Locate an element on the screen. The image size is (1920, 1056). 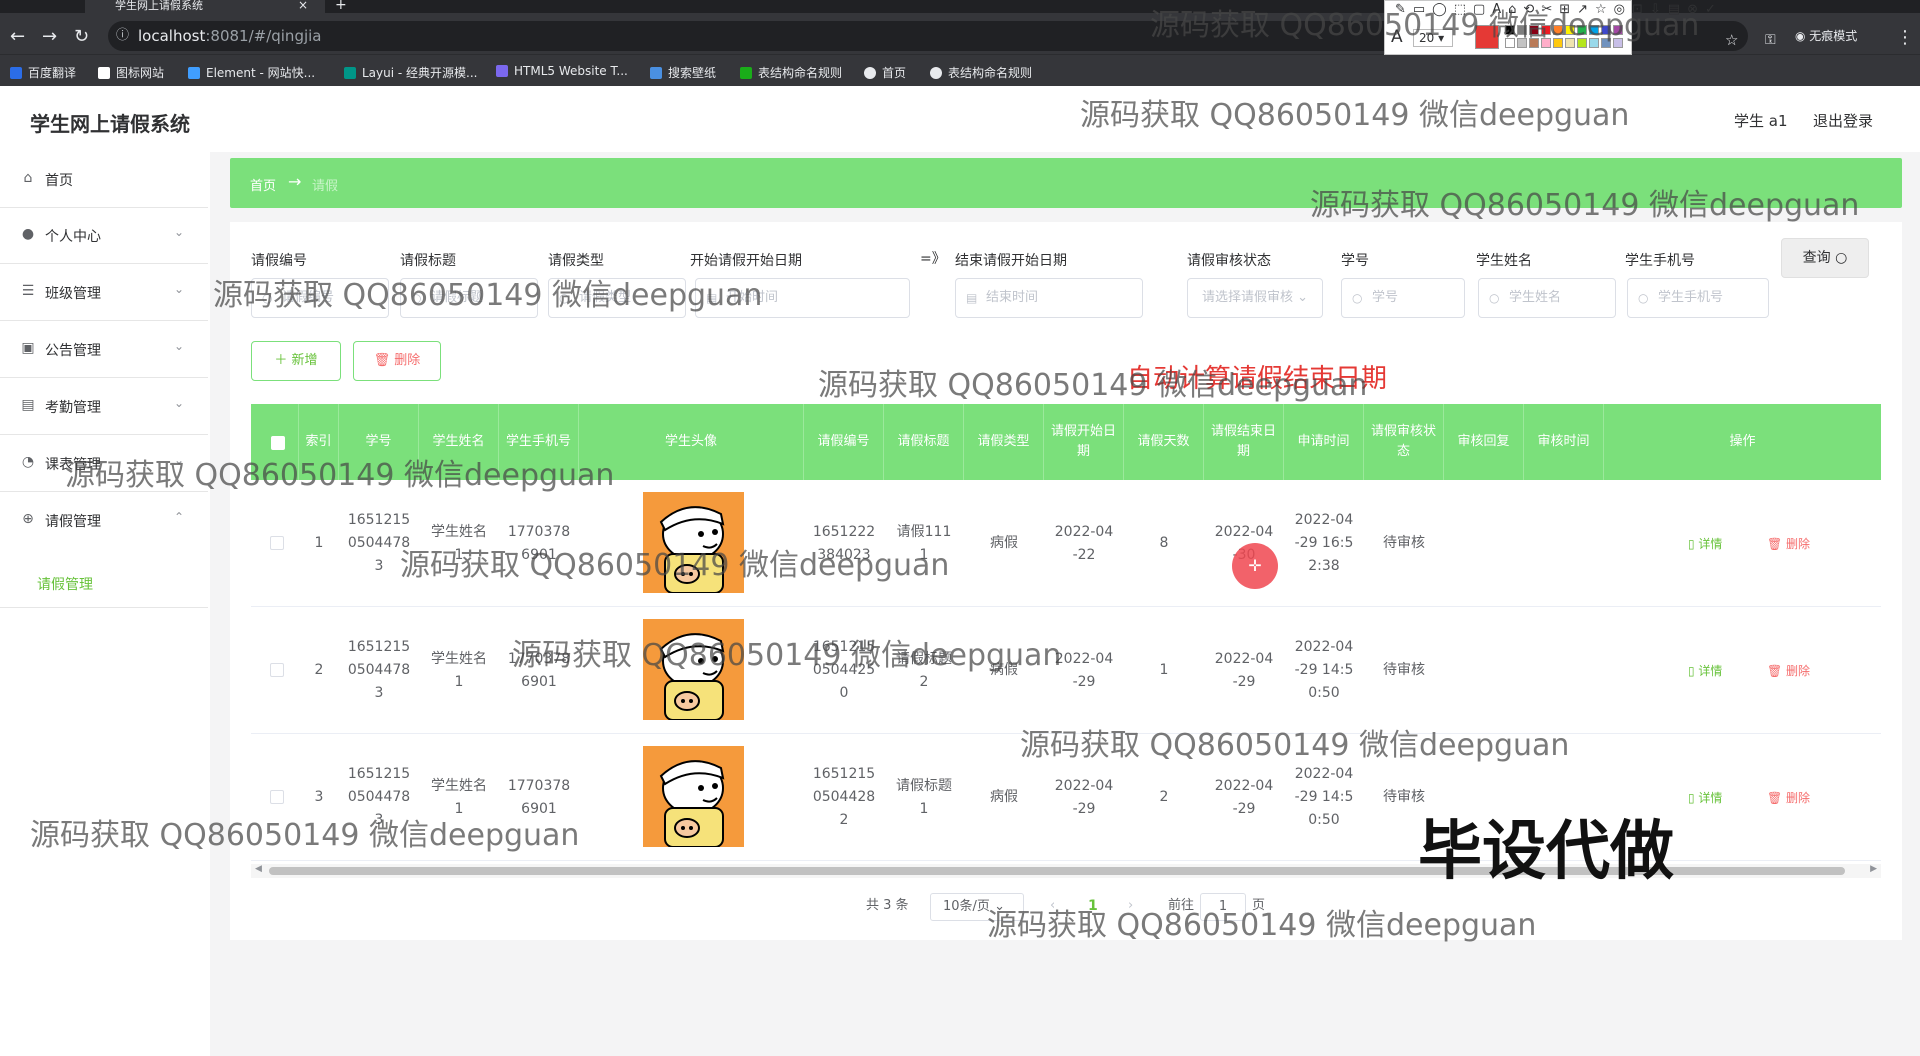
sidebar-item-leave: ⊕ 请假管理 ⌃ is located at coordinates (104, 521).